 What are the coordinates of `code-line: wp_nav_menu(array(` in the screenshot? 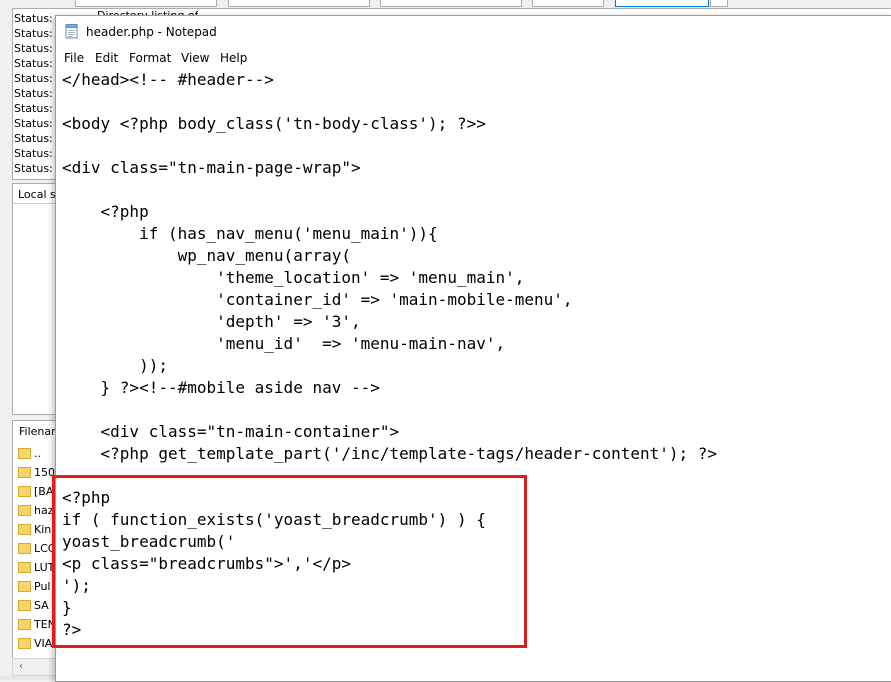 It's located at (206, 255).